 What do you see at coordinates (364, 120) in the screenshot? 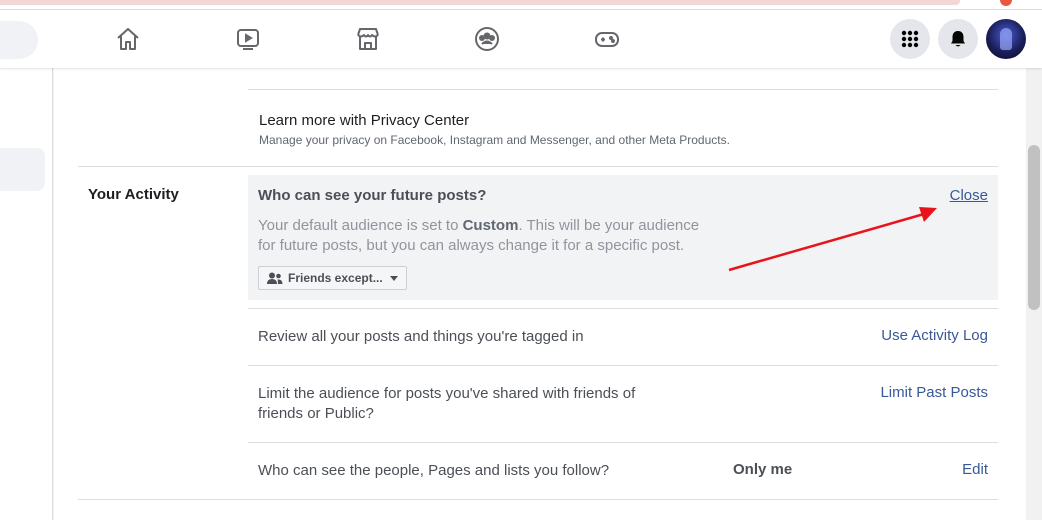
I see `privacy-center-link: Learn more with Privacy Center` at bounding box center [364, 120].